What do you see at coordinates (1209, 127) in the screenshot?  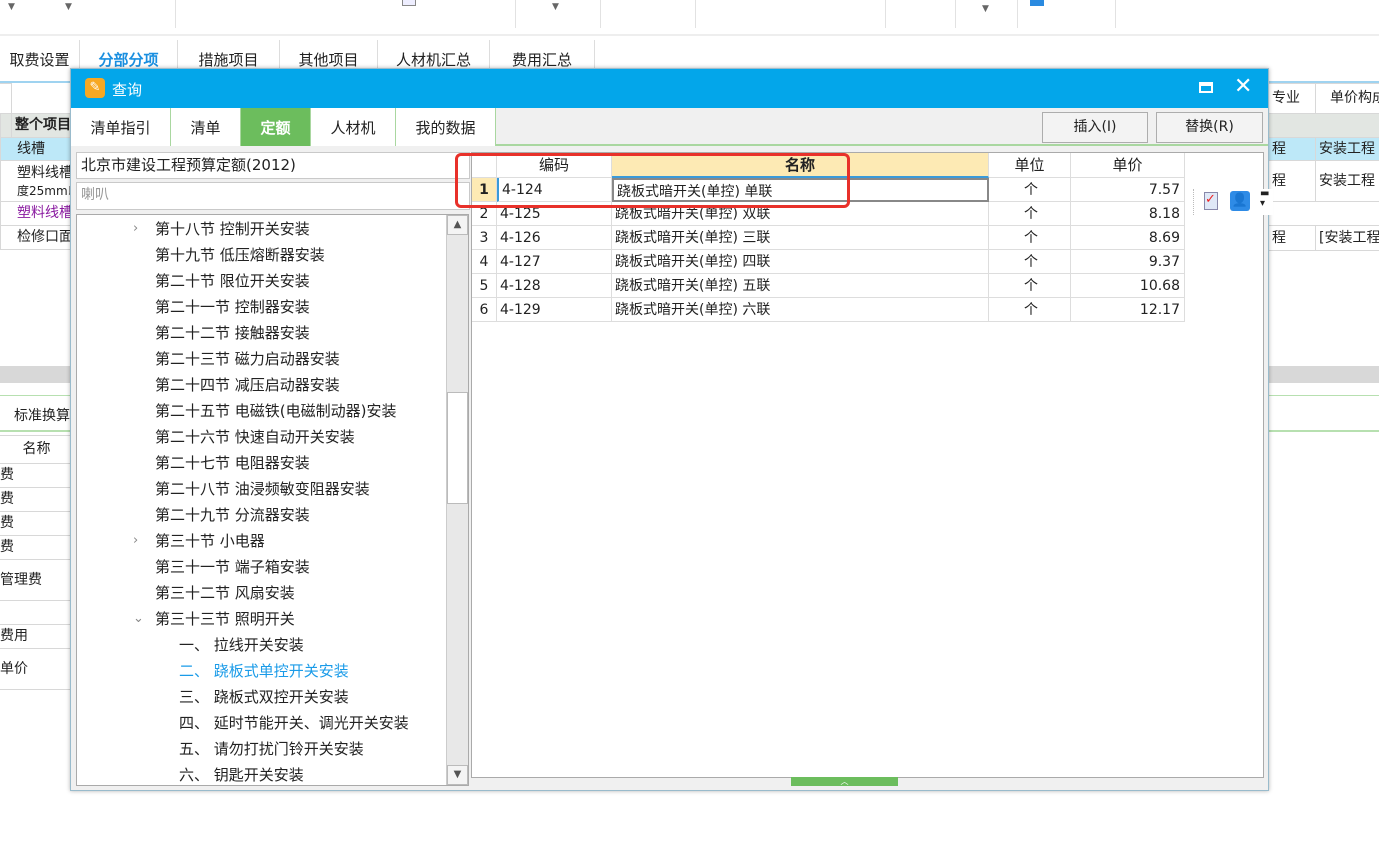 I see `replace-button: 替换(R)` at bounding box center [1209, 127].